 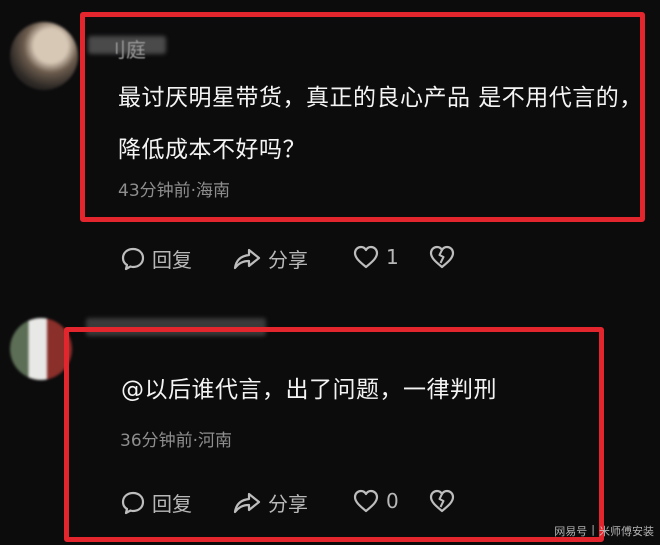 I want to click on reply-button: 回复, so click(x=156, y=258).